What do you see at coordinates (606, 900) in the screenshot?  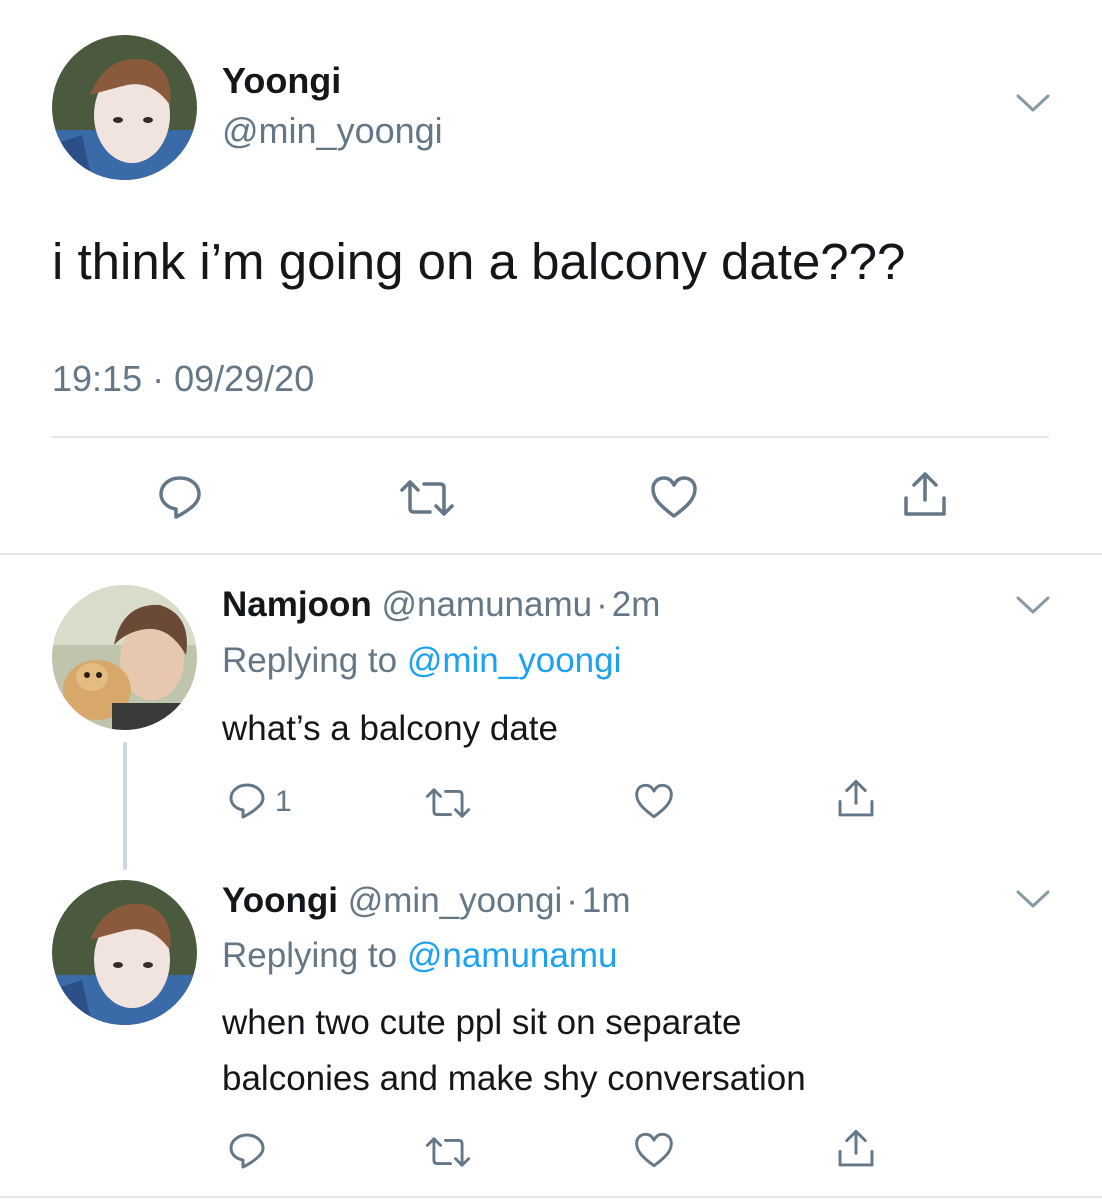 I see `relative-time: 1m` at bounding box center [606, 900].